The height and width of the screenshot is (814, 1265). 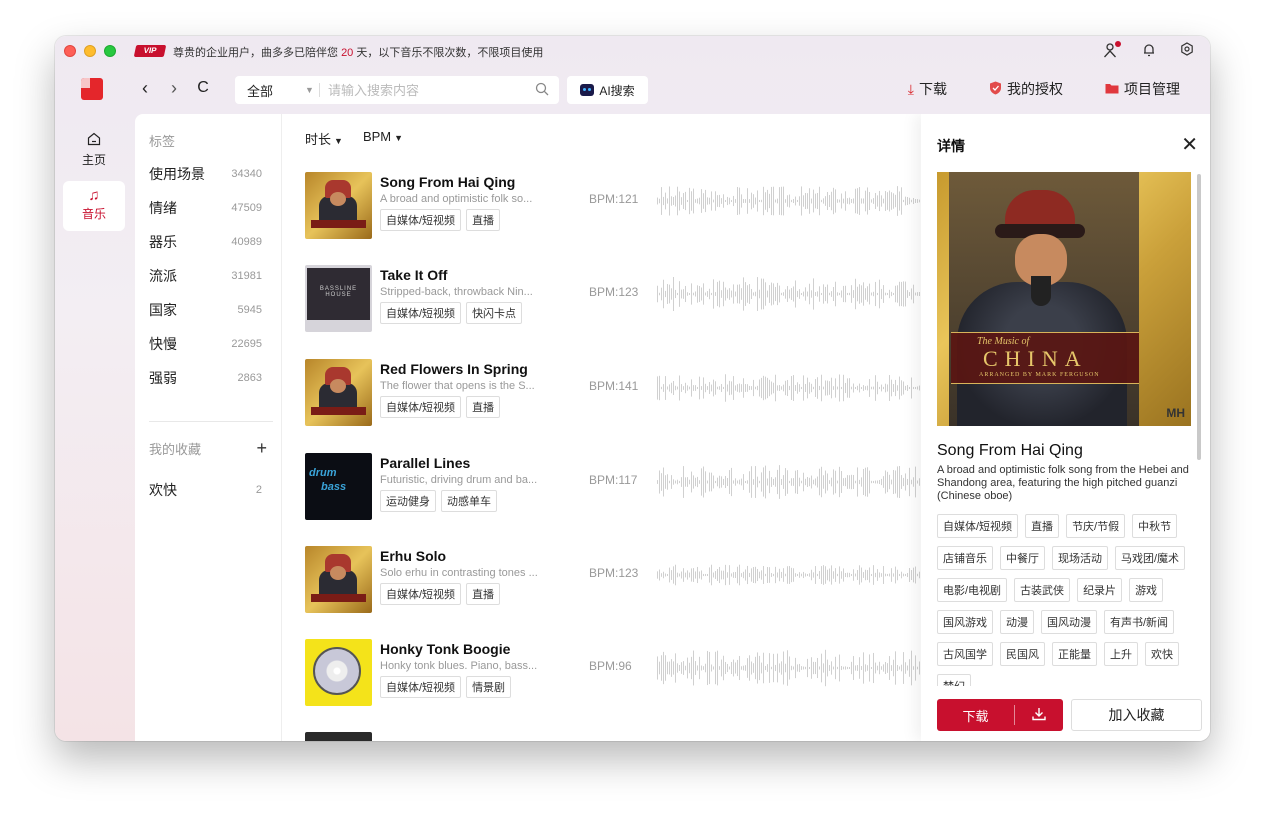 What do you see at coordinates (205, 490) in the screenshot?
I see `favorite-item: 欢快 2` at bounding box center [205, 490].